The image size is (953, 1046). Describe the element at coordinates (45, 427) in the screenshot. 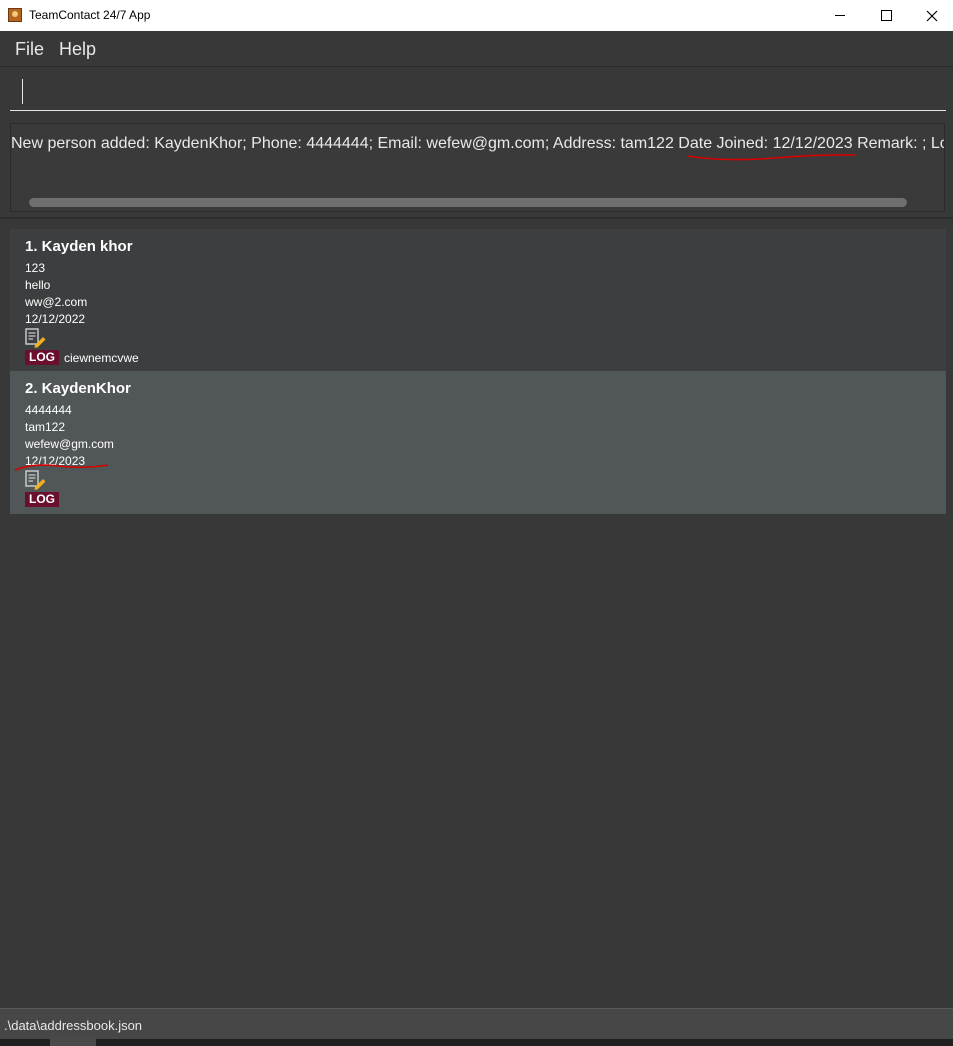

I see `person-address: tam122` at that location.